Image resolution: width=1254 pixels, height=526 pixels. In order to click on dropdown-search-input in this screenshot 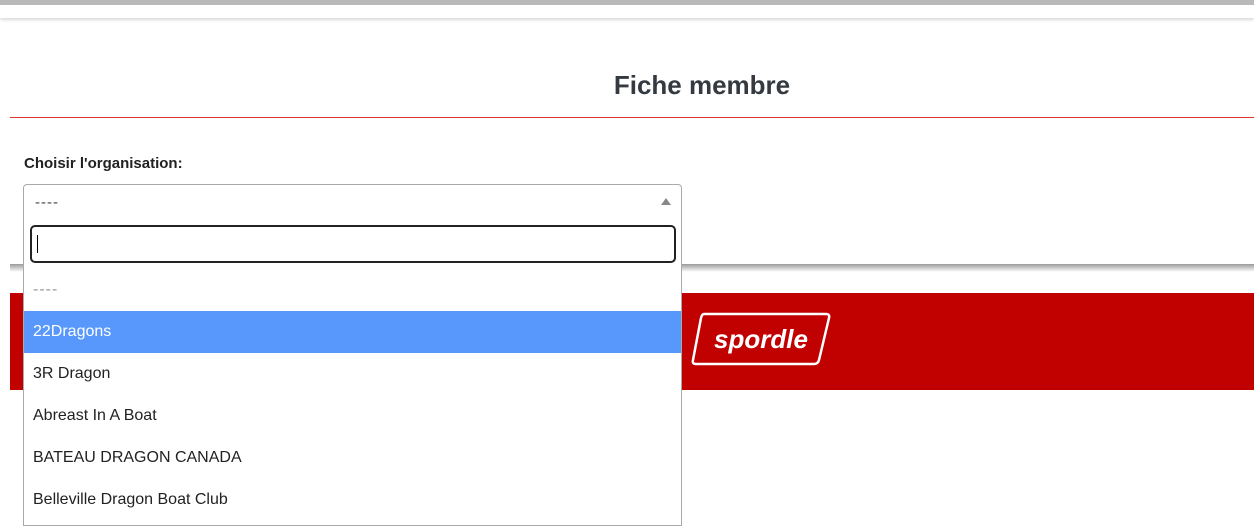, I will do `click(353, 244)`.